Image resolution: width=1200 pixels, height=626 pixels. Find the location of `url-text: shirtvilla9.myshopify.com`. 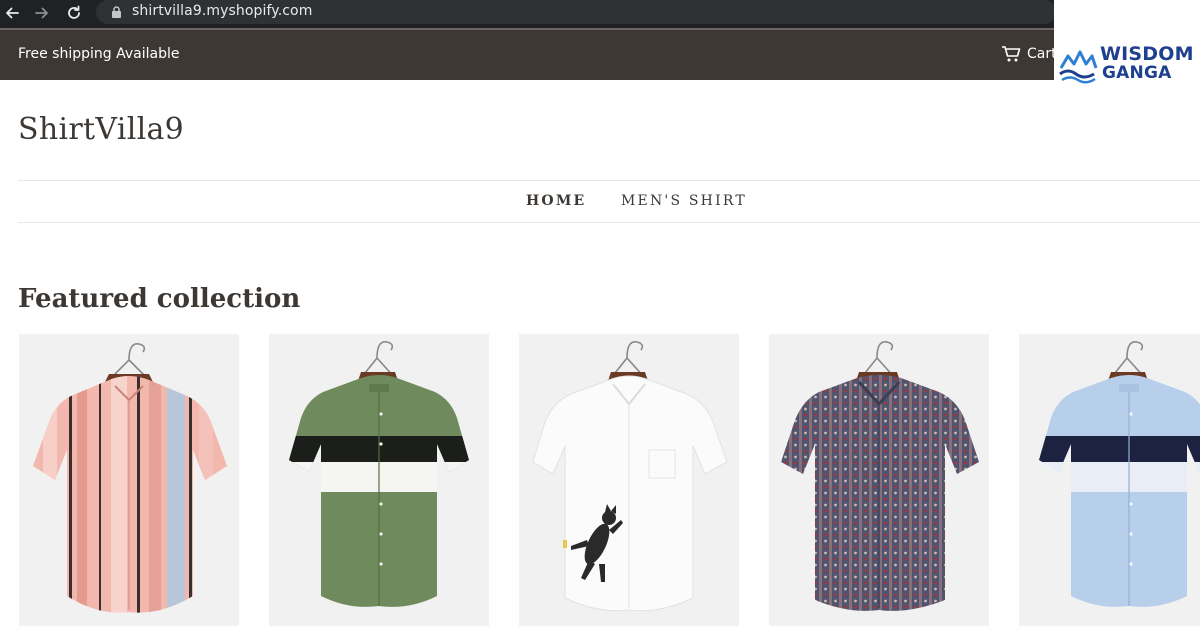

url-text: shirtvilla9.myshopify.com is located at coordinates (222, 11).